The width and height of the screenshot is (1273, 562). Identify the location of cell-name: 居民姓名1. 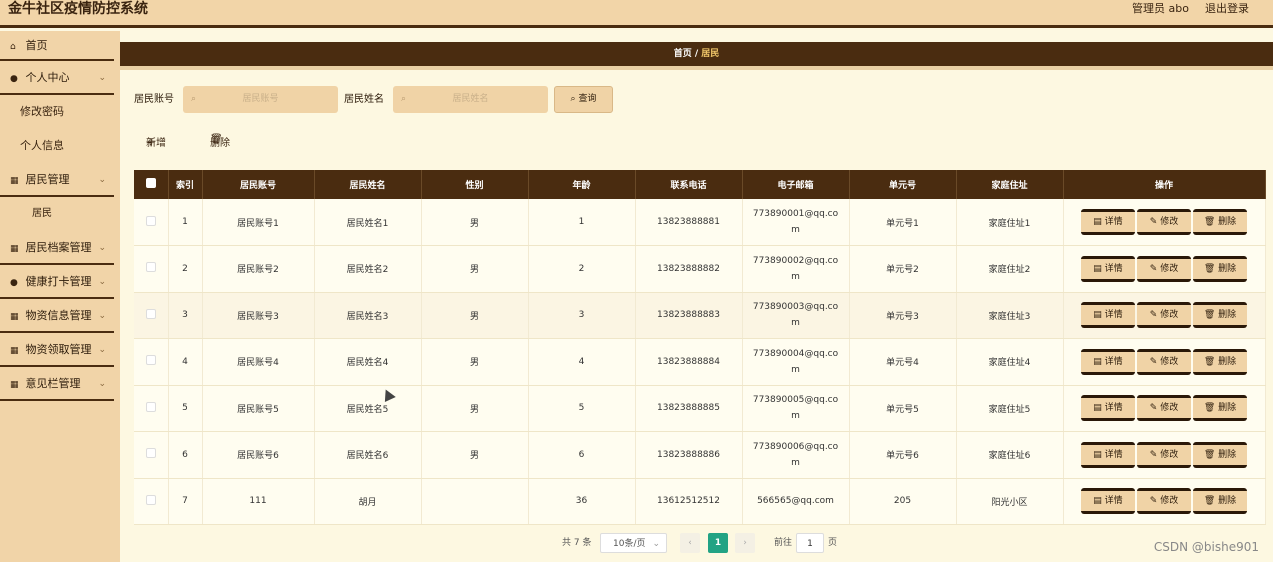
(368, 222).